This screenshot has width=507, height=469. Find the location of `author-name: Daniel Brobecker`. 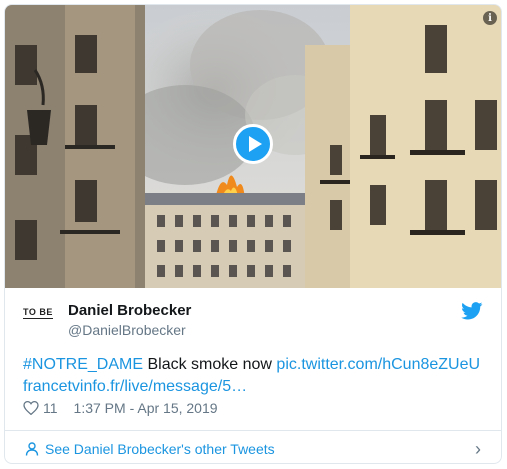

author-name: Daniel Brobecker is located at coordinates (129, 310).